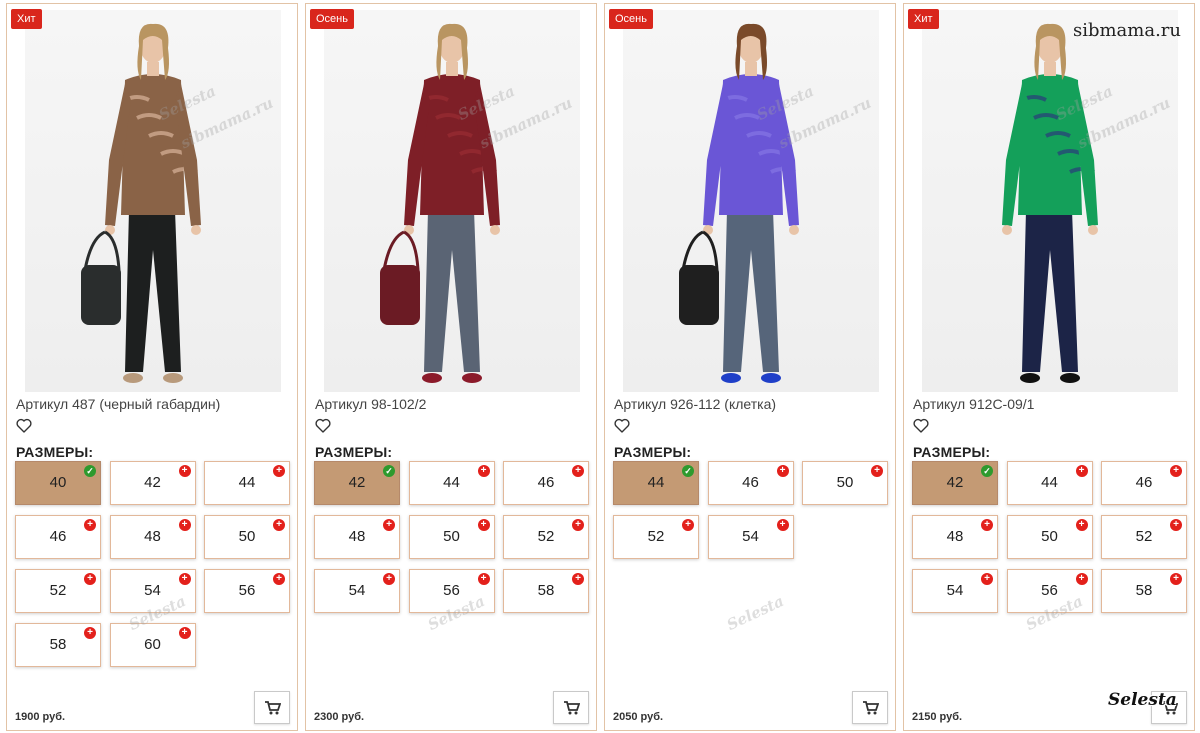 This screenshot has height=733, width=1200. What do you see at coordinates (452, 404) in the screenshot?
I see `product-title: Артикул 98-102/2` at bounding box center [452, 404].